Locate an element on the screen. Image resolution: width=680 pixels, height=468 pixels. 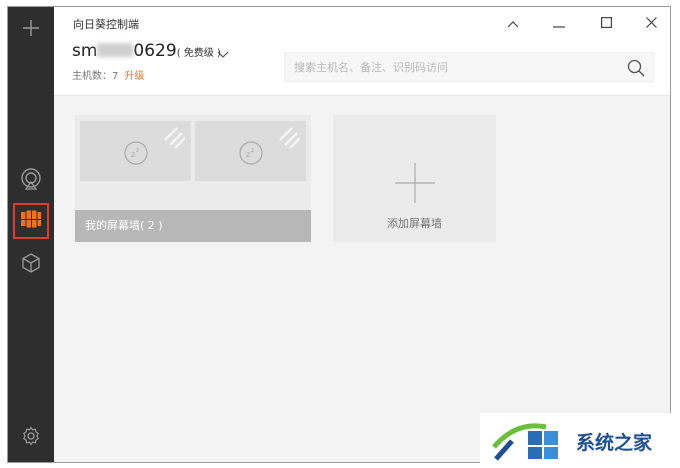
sidebar is located at coordinates (31, 234).